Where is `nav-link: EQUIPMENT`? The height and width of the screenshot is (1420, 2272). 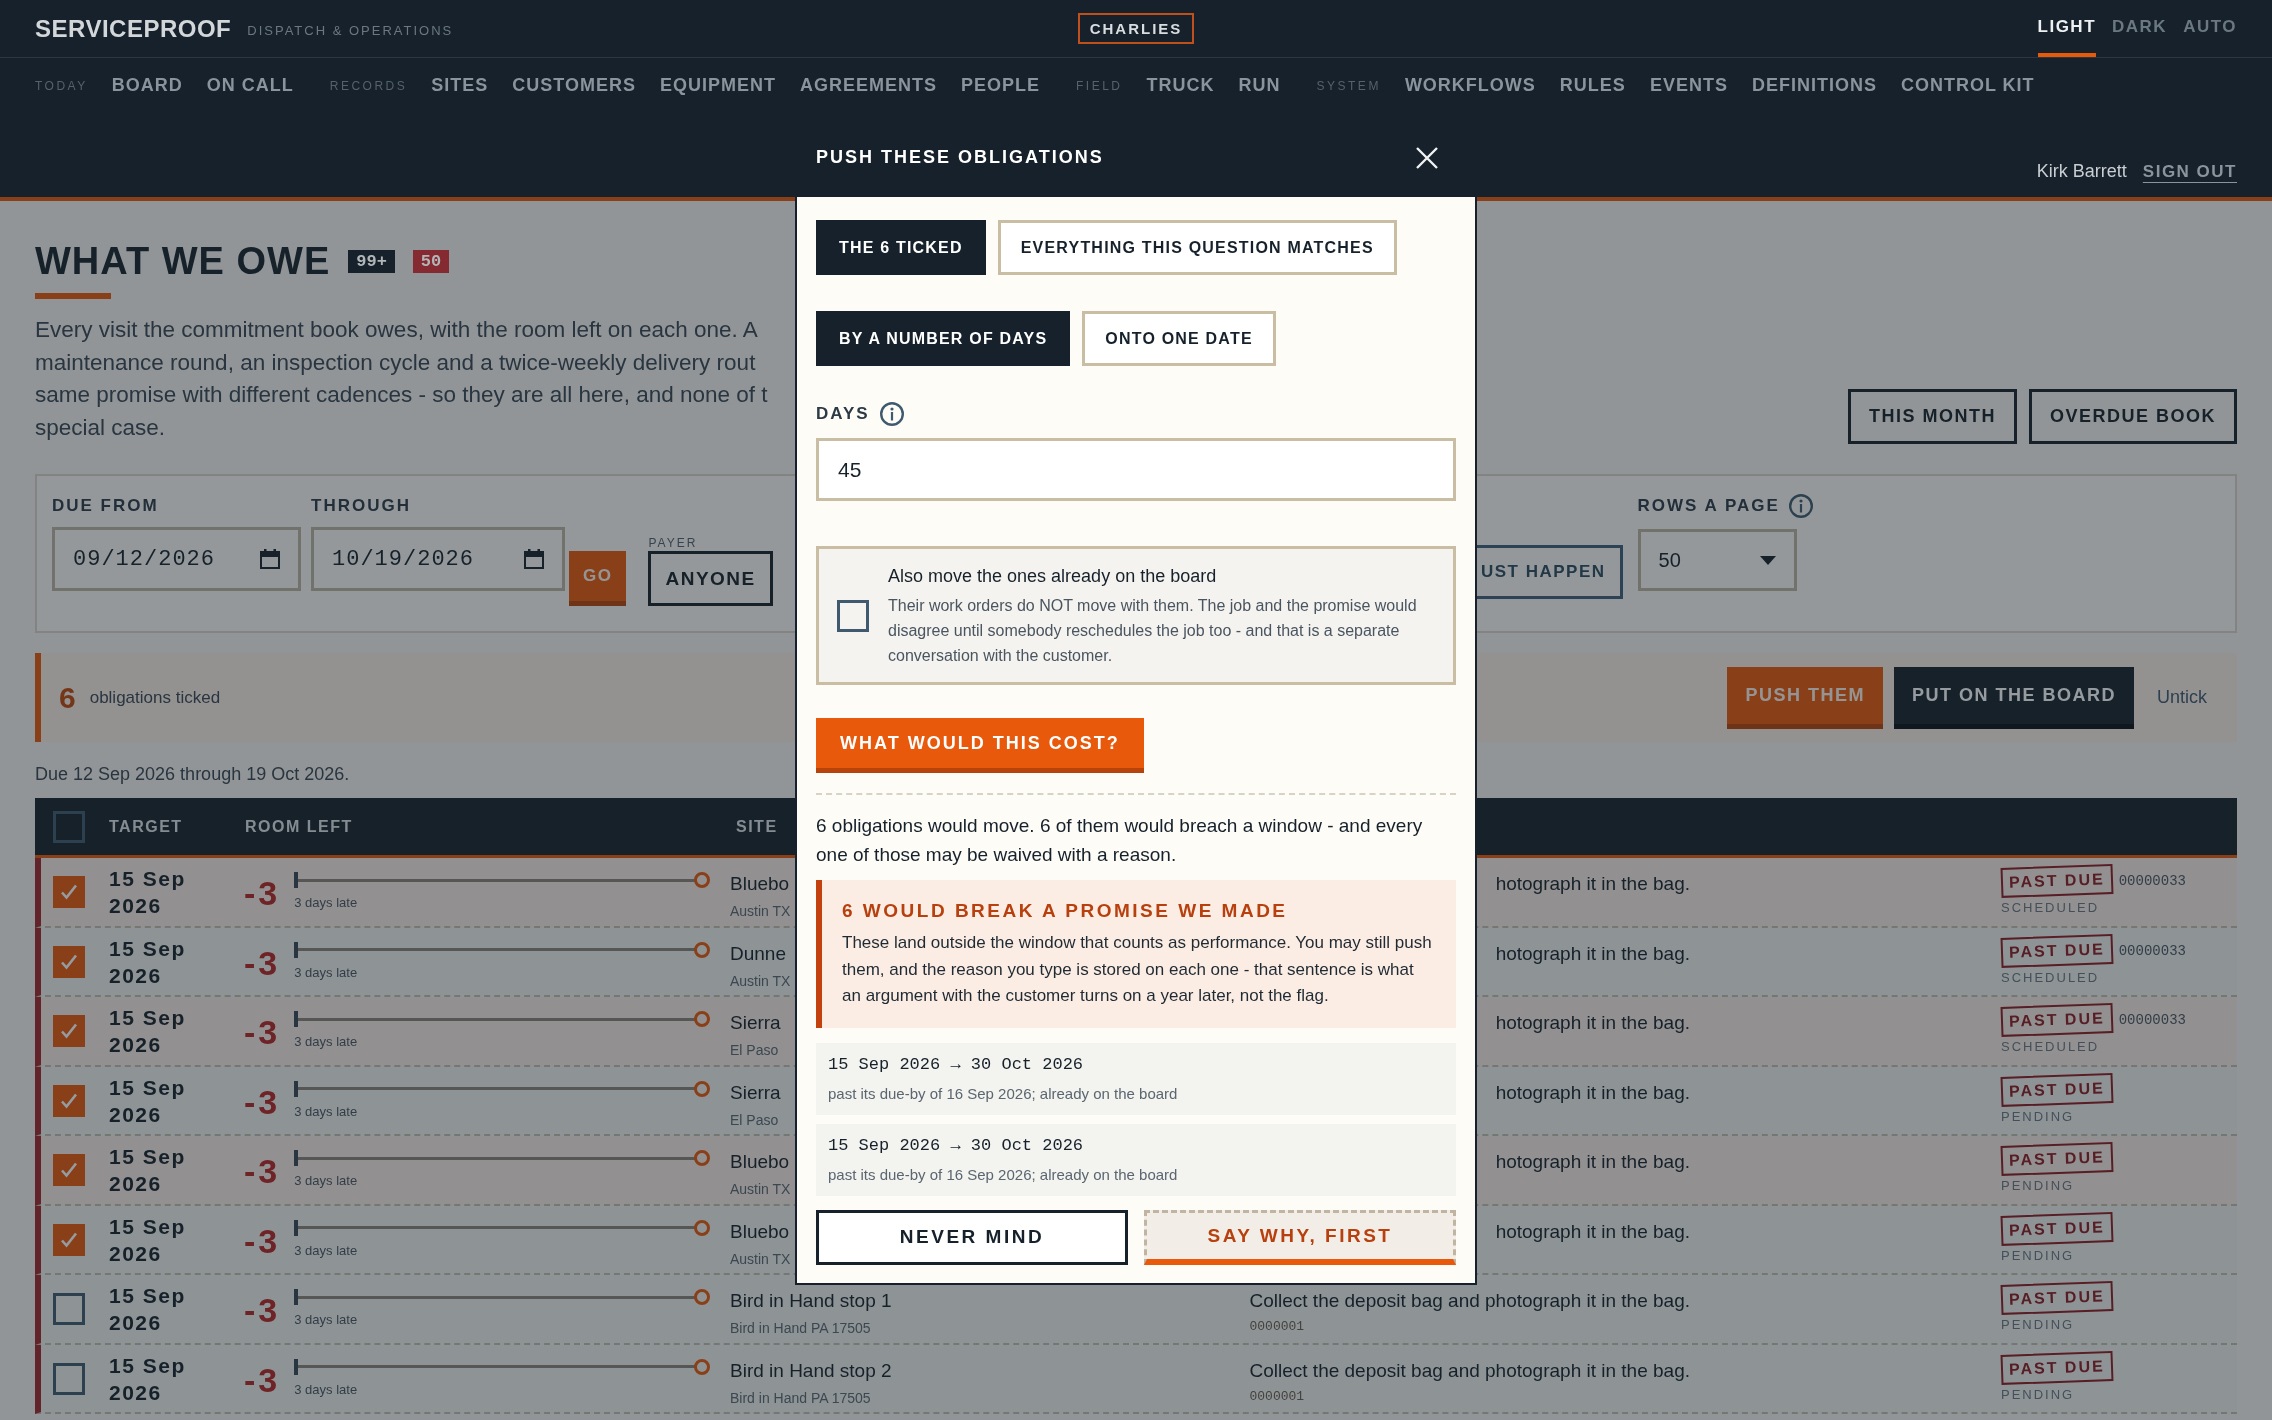 nav-link: EQUIPMENT is located at coordinates (717, 85).